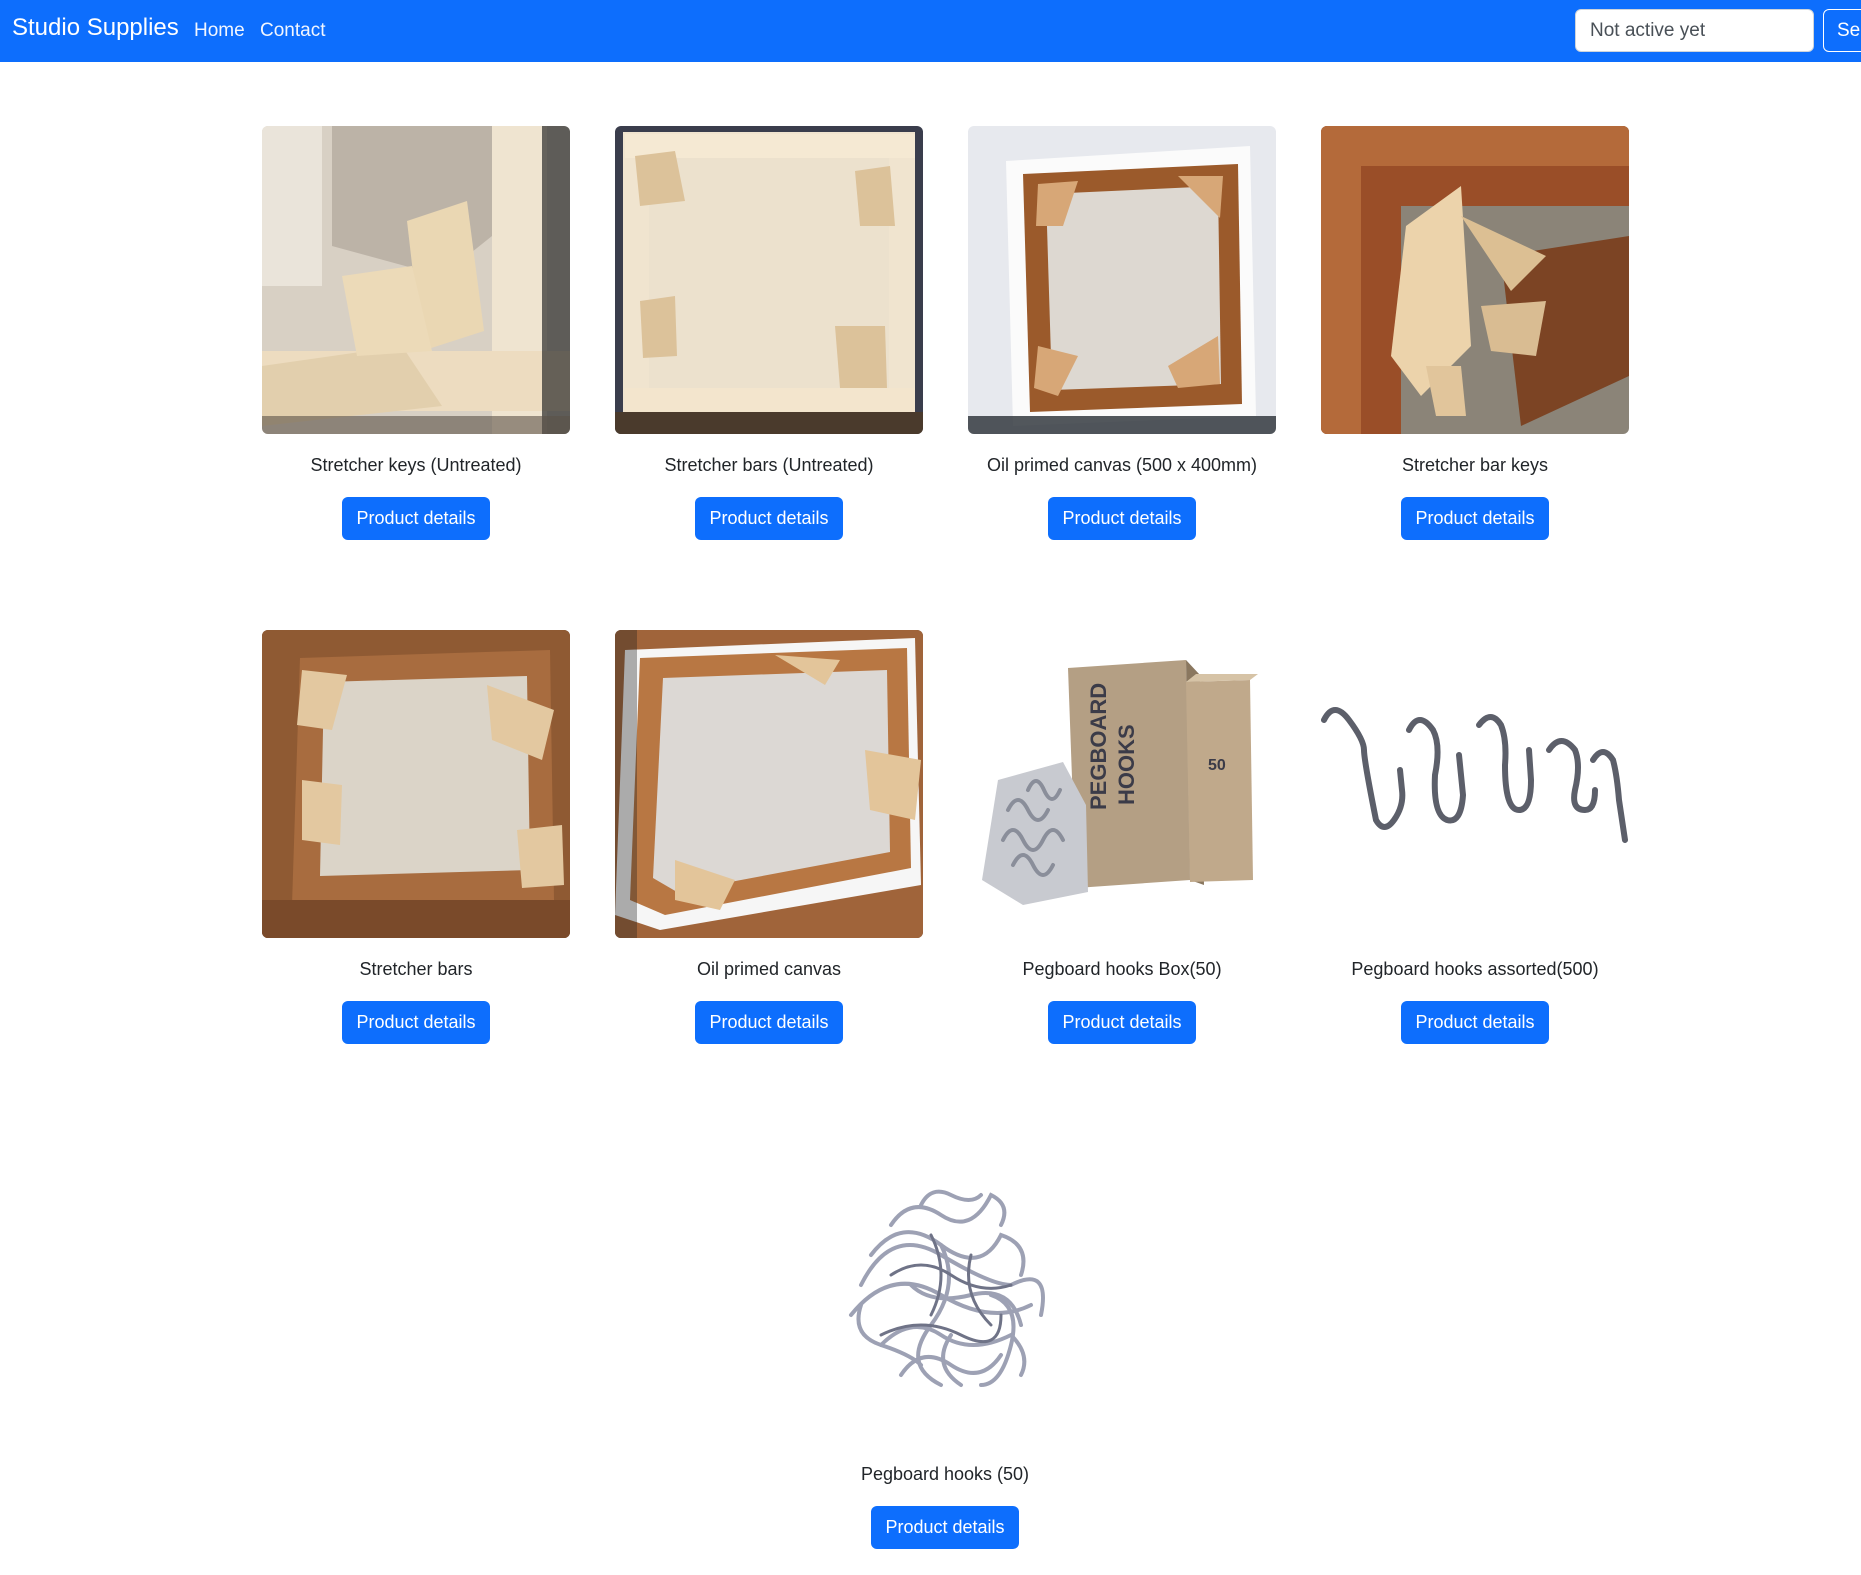 The image size is (1861, 1575). Describe the element at coordinates (416, 784) in the screenshot. I see `product-image-stretcher-bars-frame` at that location.